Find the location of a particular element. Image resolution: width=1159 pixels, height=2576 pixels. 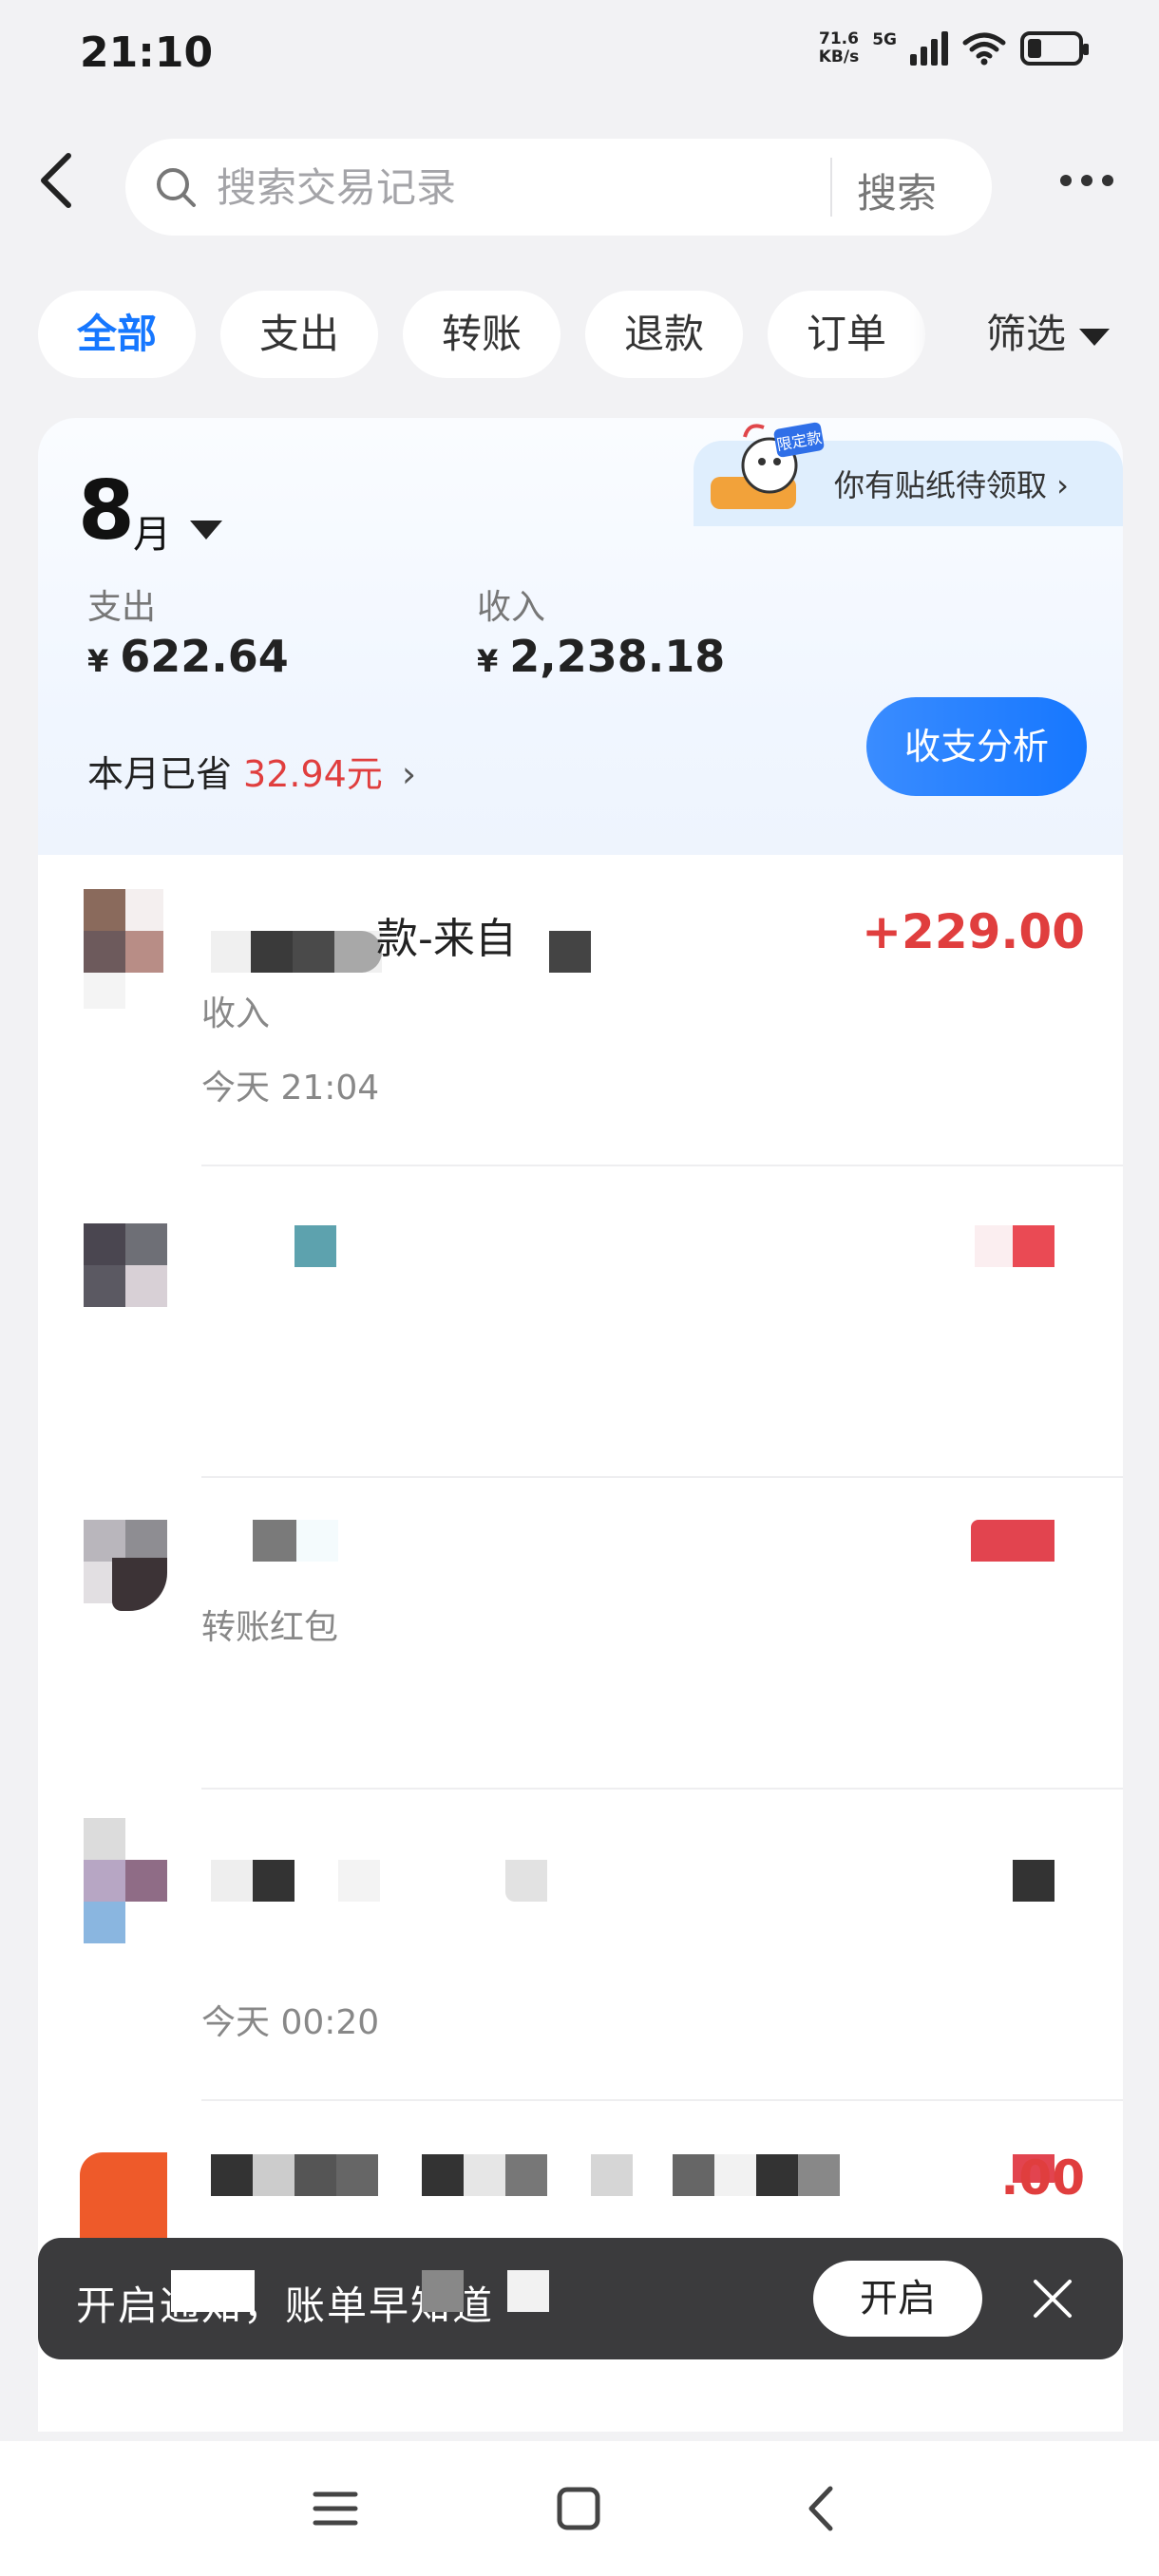

saved-value: 32.94元 is located at coordinates (313, 774).